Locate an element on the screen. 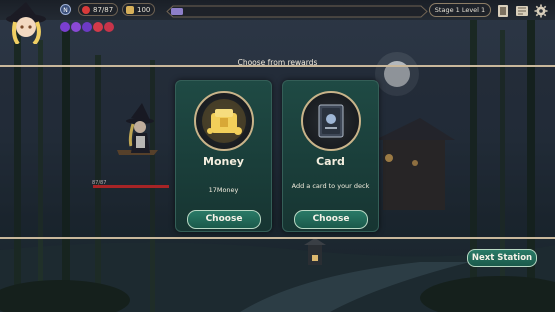  settings-gear-icon is located at coordinates (541, 10).